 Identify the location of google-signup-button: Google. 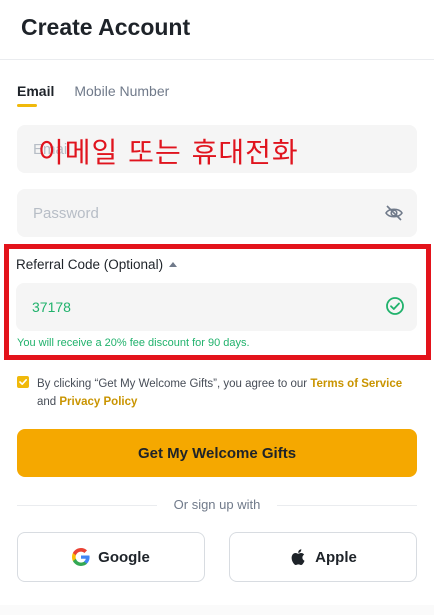
(111, 557).